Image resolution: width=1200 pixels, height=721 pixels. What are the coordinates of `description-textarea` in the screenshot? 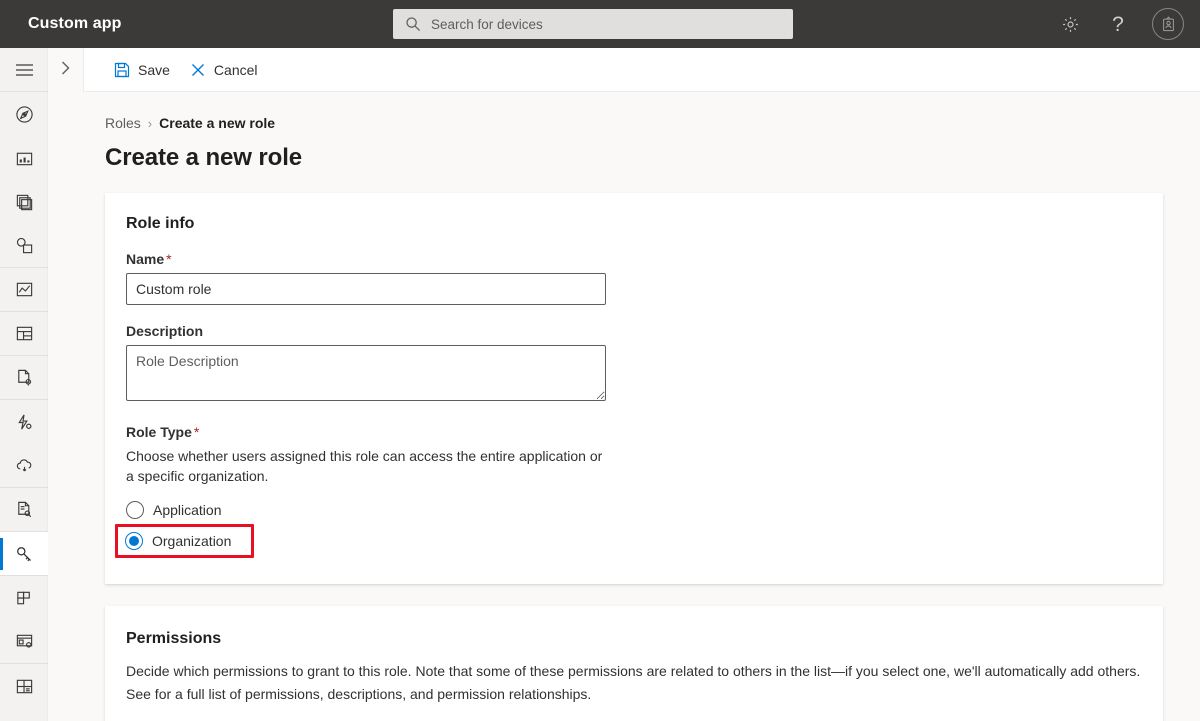 It's located at (366, 373).